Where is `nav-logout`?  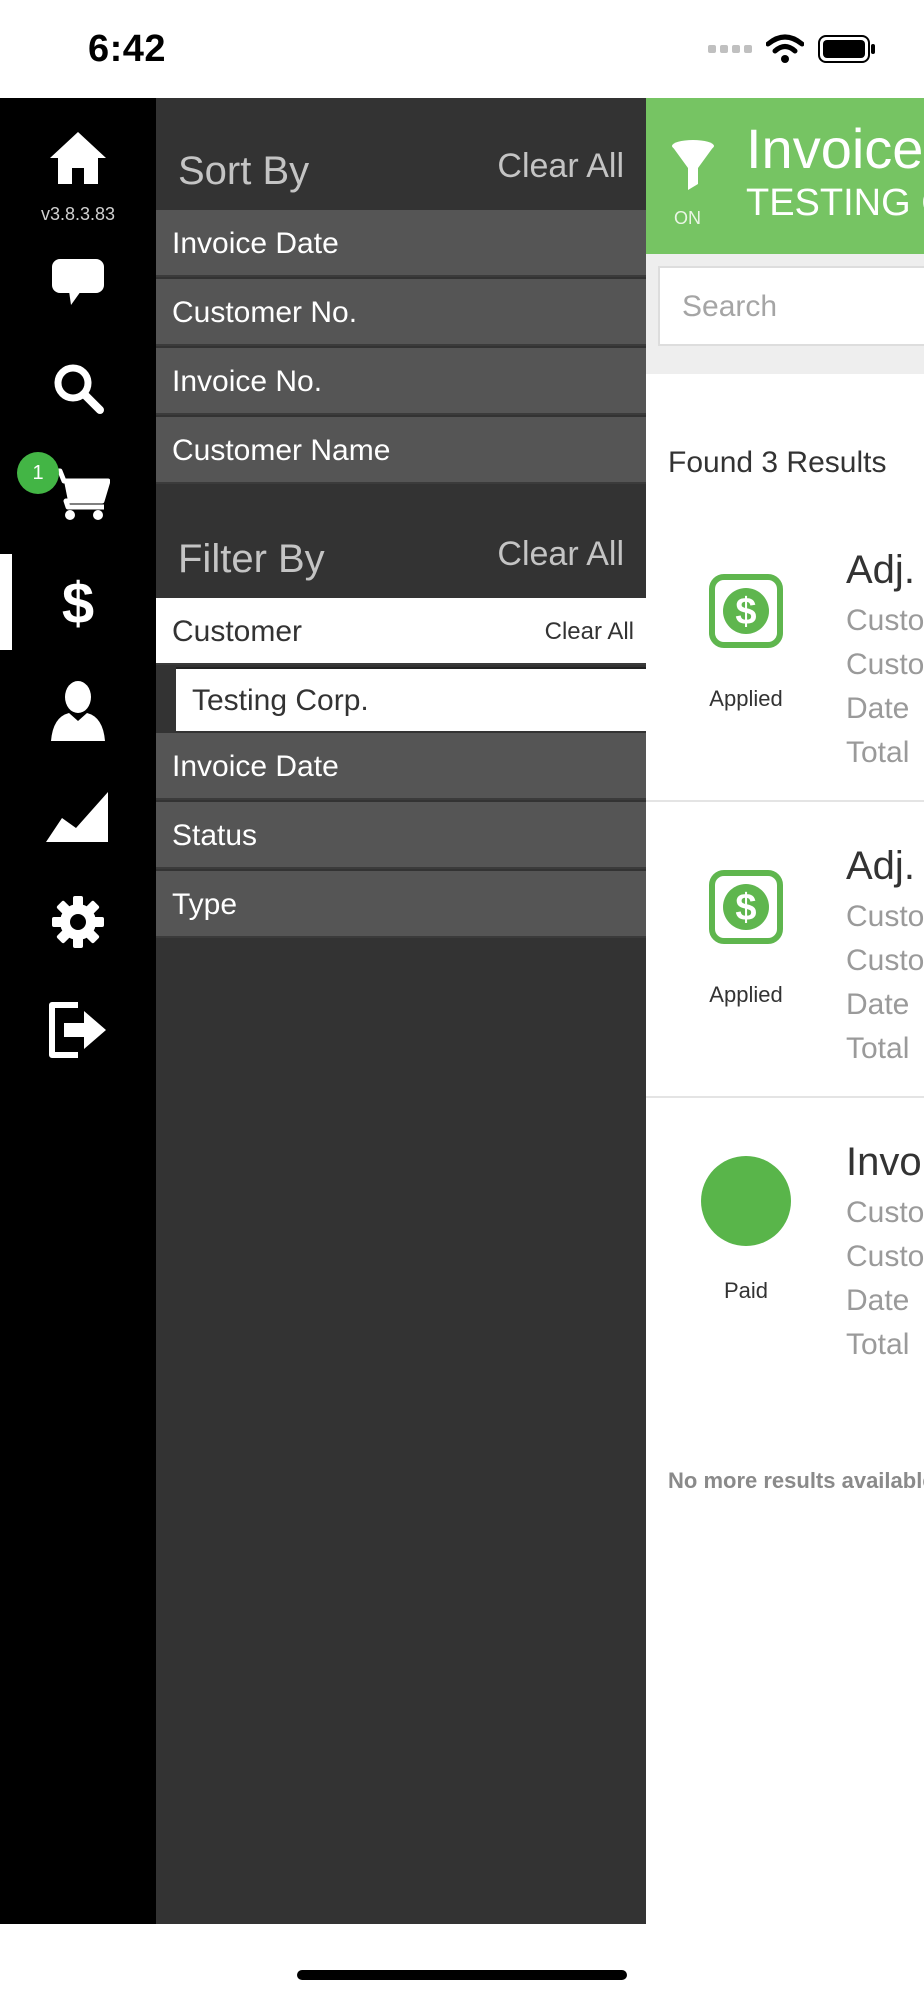 nav-logout is located at coordinates (78, 1030).